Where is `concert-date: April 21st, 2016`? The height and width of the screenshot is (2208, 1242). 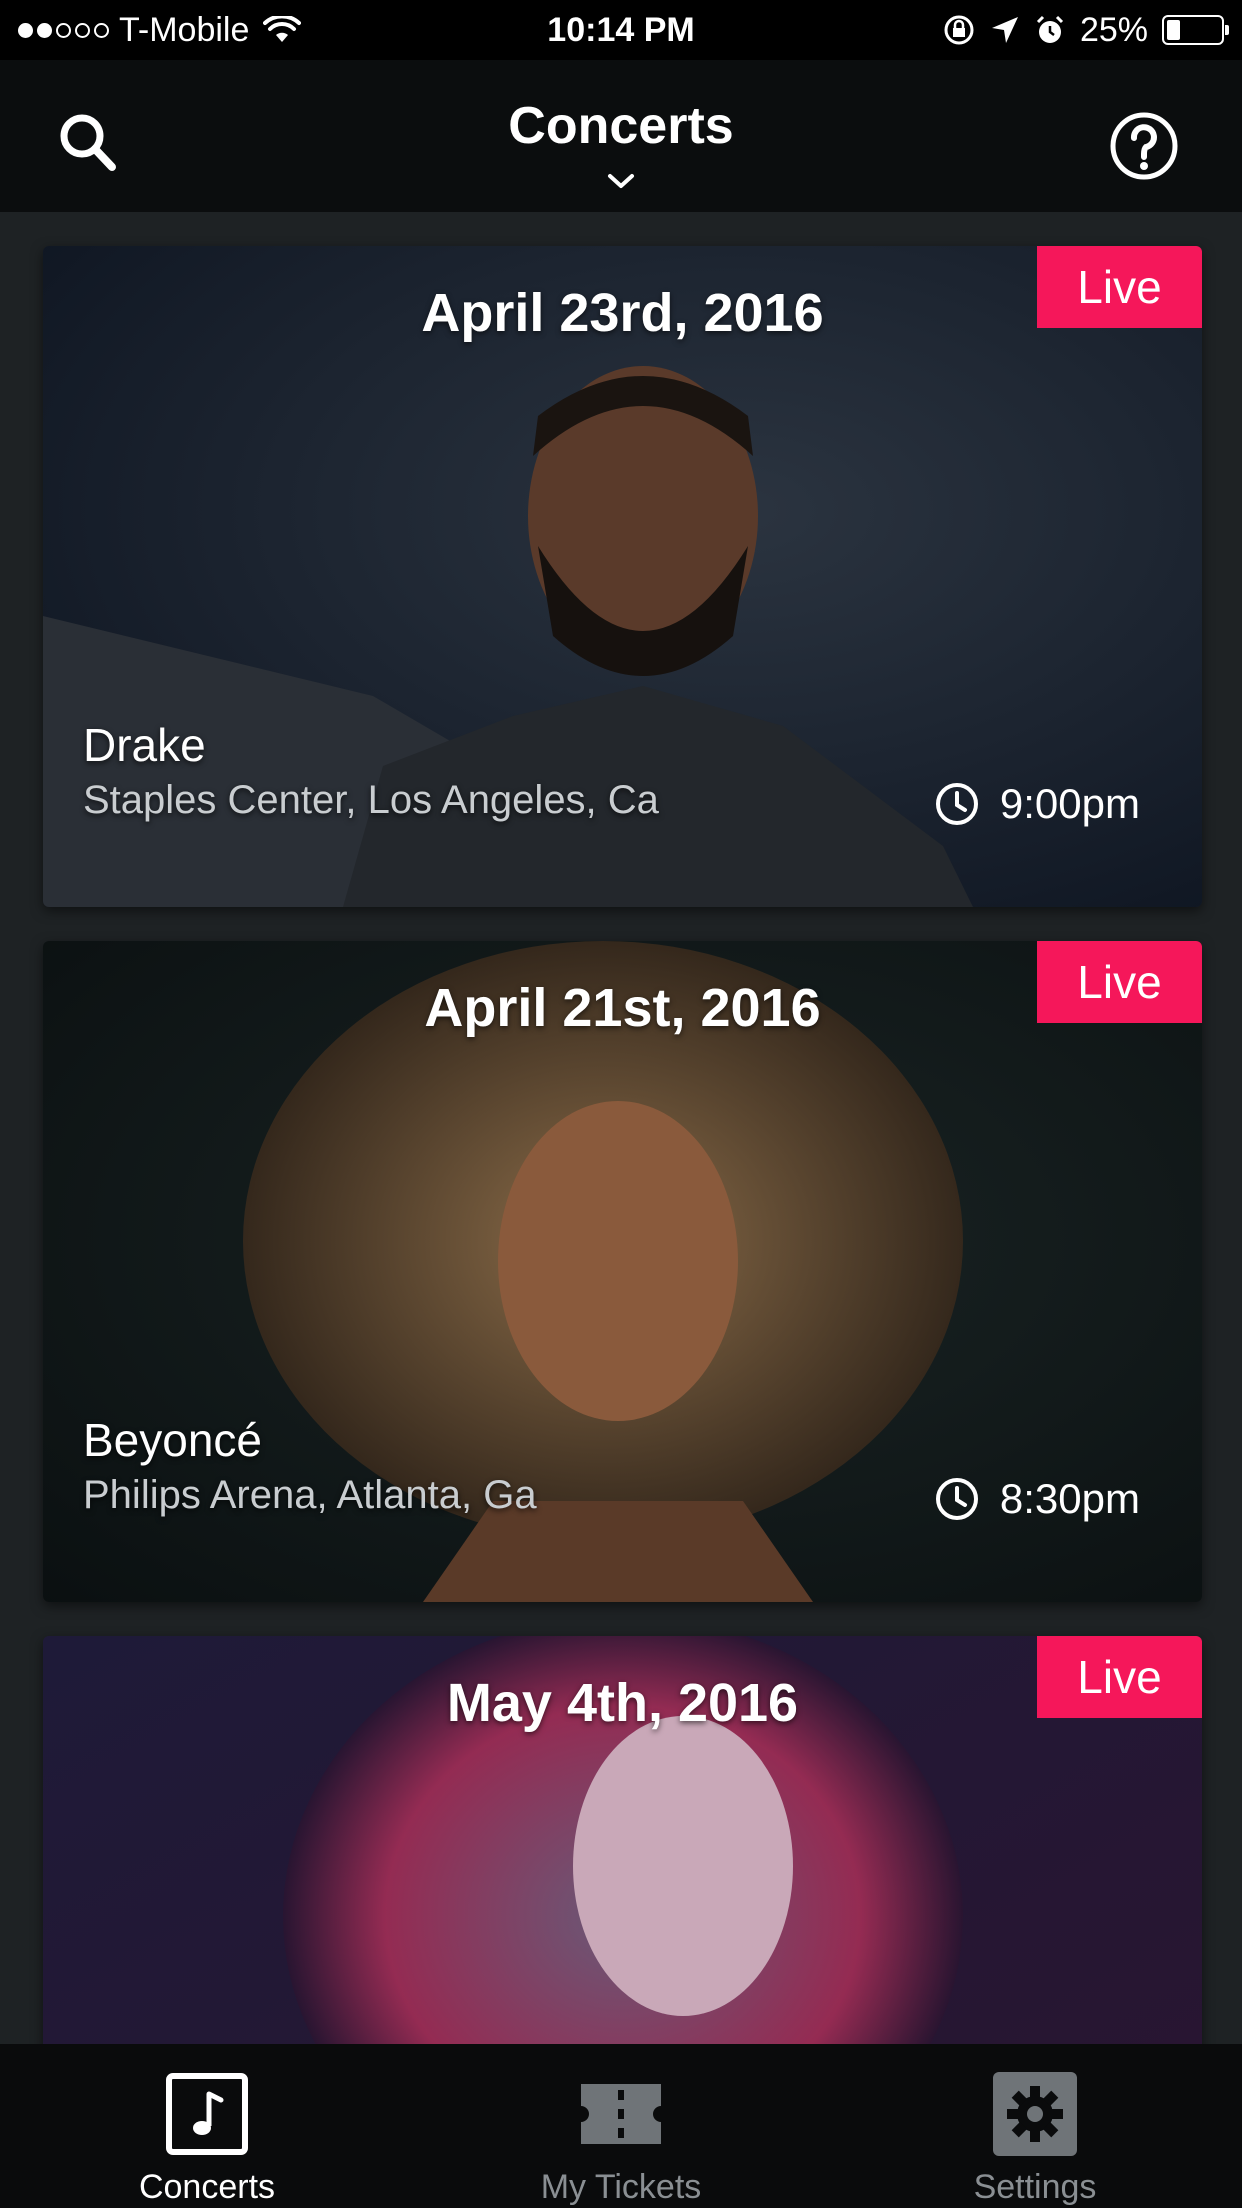
concert-date: April 21st, 2016 is located at coordinates (622, 1008).